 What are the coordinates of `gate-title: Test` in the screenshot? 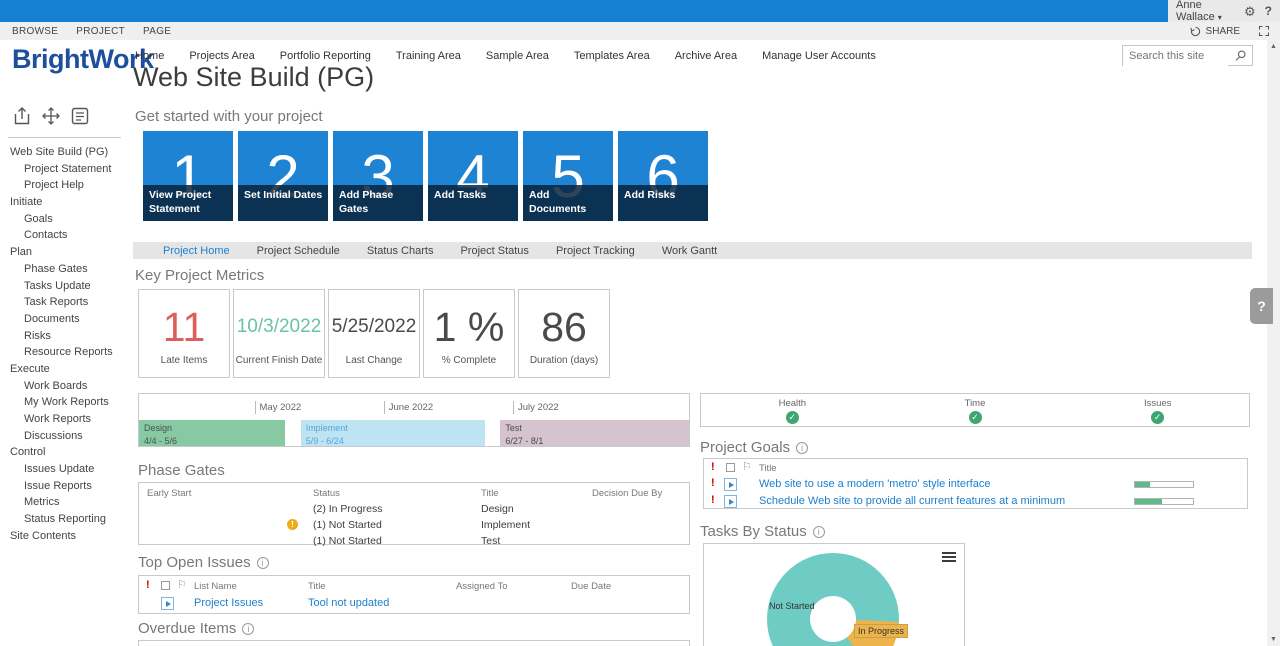 It's located at (491, 541).